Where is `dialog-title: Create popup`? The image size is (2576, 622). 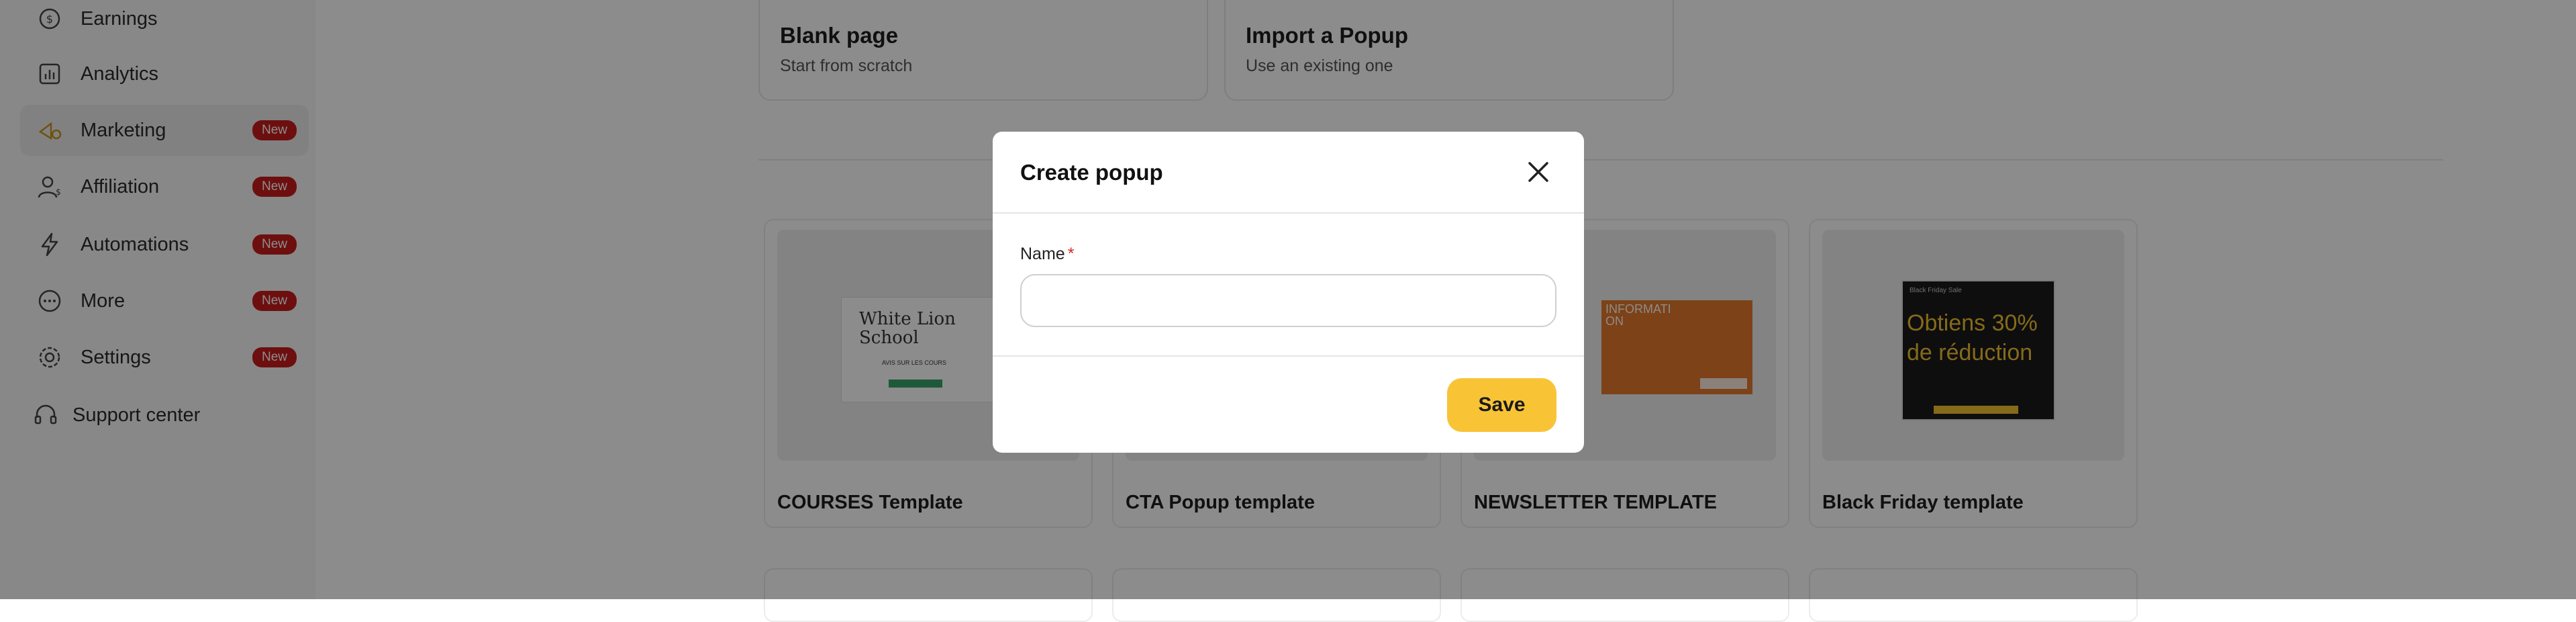 dialog-title: Create popup is located at coordinates (1091, 172).